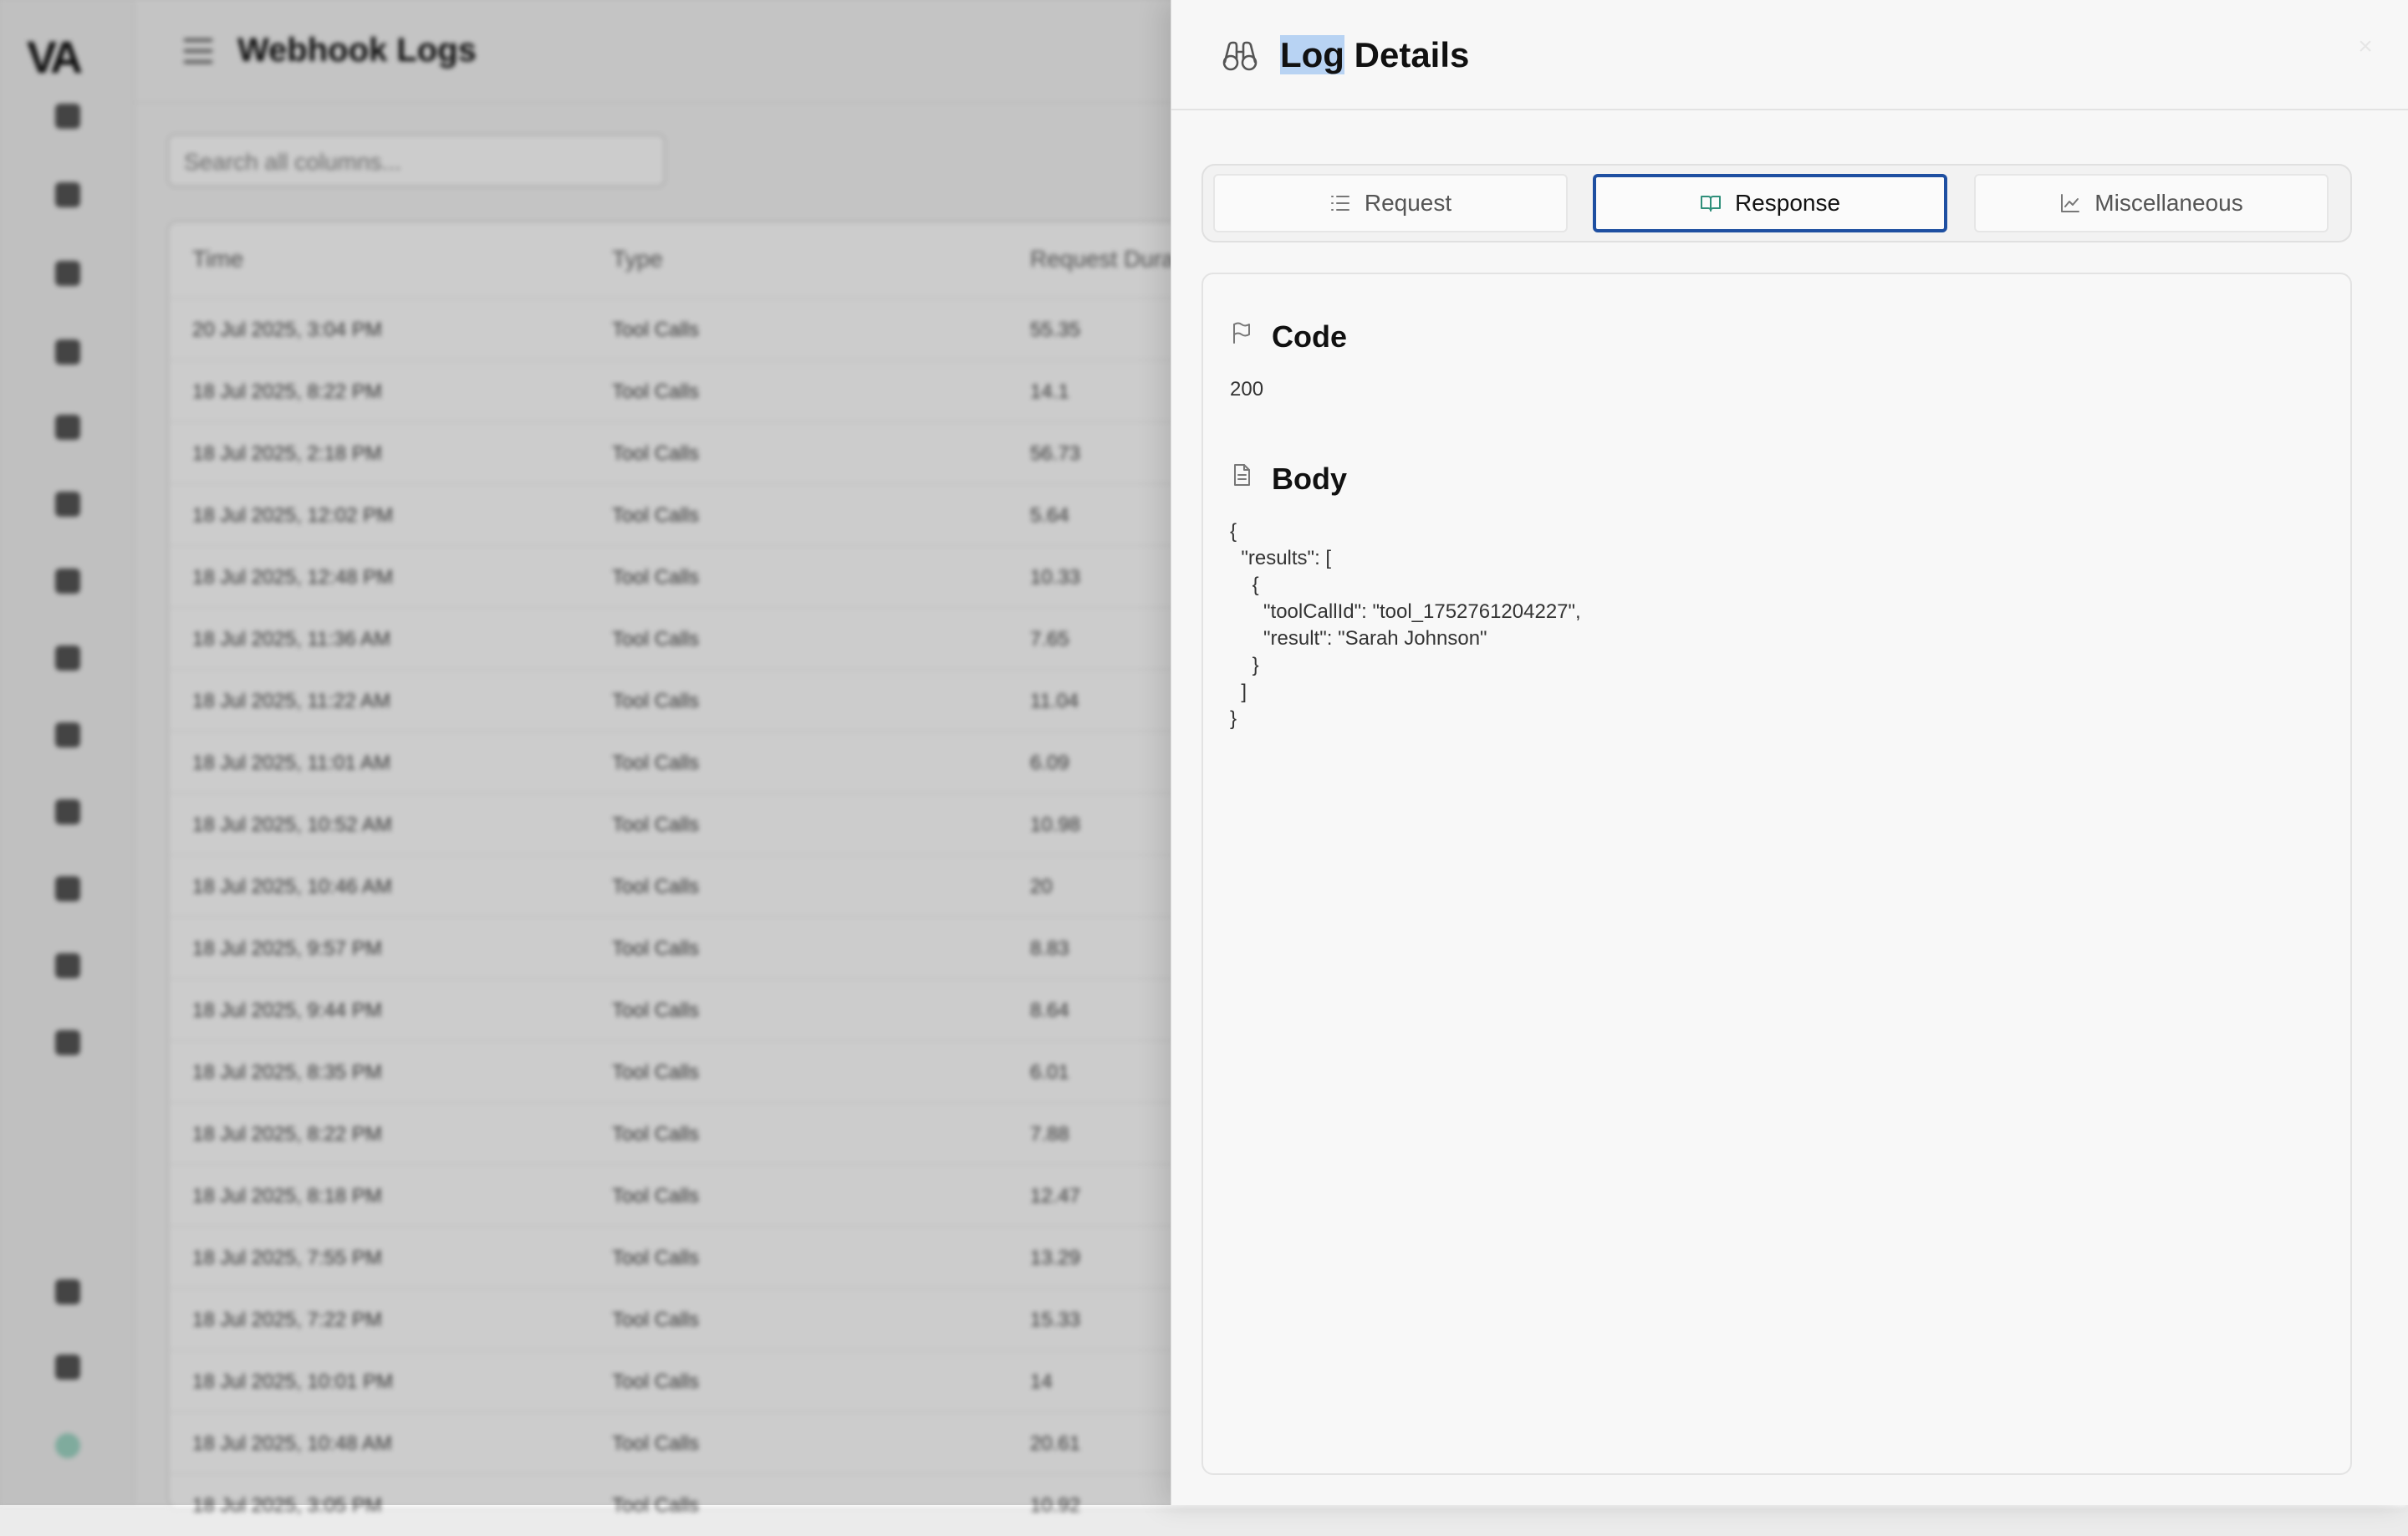  I want to click on book-open-icon, so click(1710, 204).